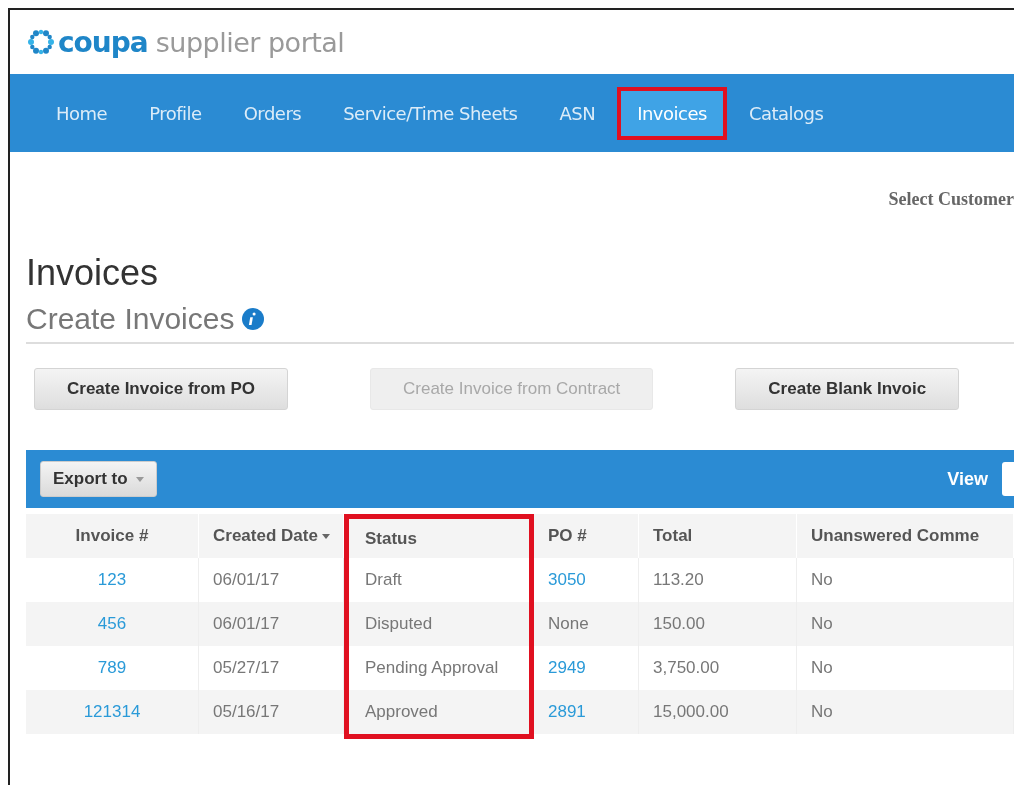  What do you see at coordinates (246, 668) in the screenshot?
I see `table-cell: 05/27/17` at bounding box center [246, 668].